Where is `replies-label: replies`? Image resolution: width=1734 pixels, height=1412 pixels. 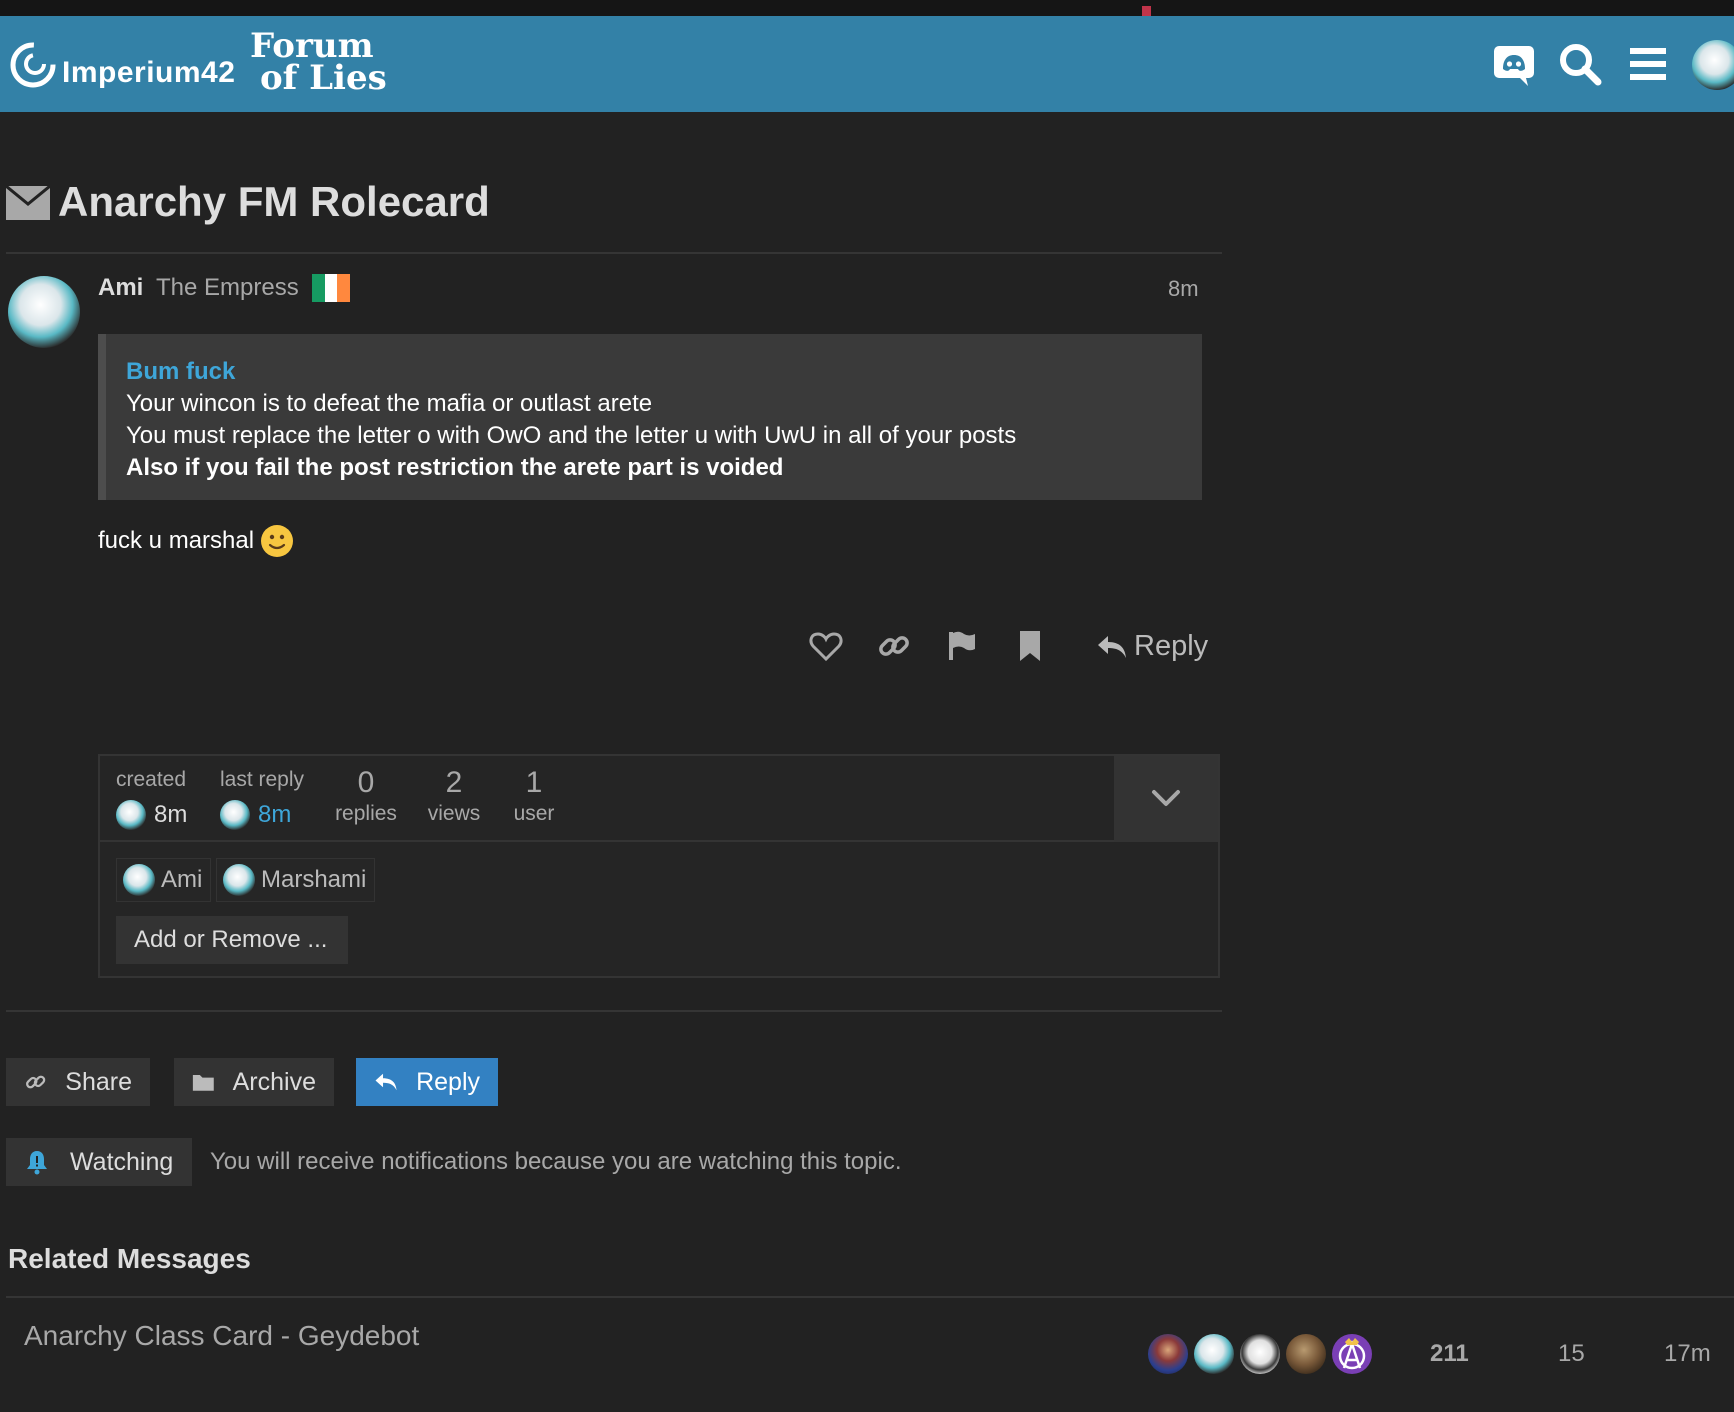 replies-label: replies is located at coordinates (366, 813).